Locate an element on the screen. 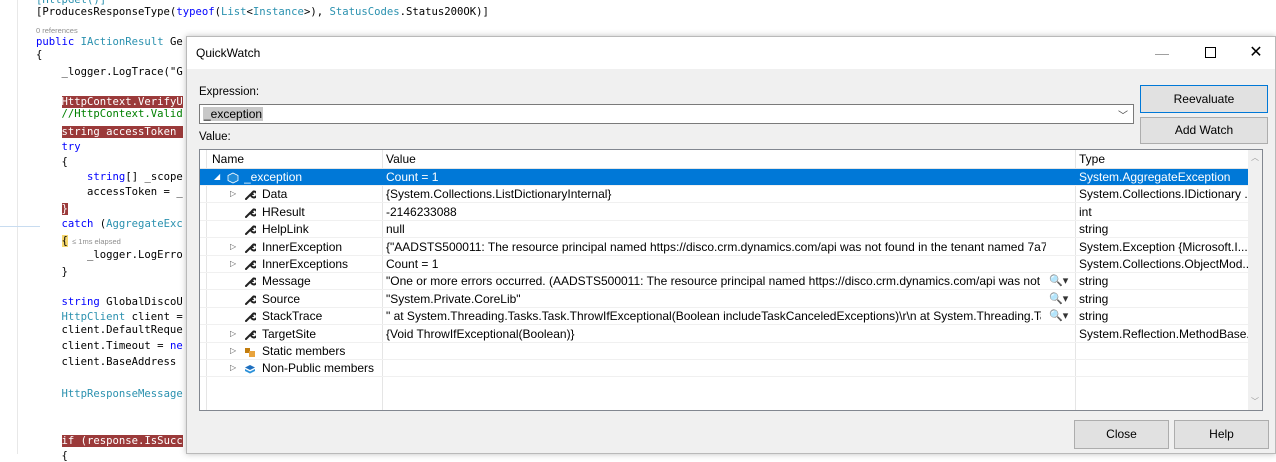 The height and width of the screenshot is (462, 1276). cell-name: Message is located at coordinates (286, 281).